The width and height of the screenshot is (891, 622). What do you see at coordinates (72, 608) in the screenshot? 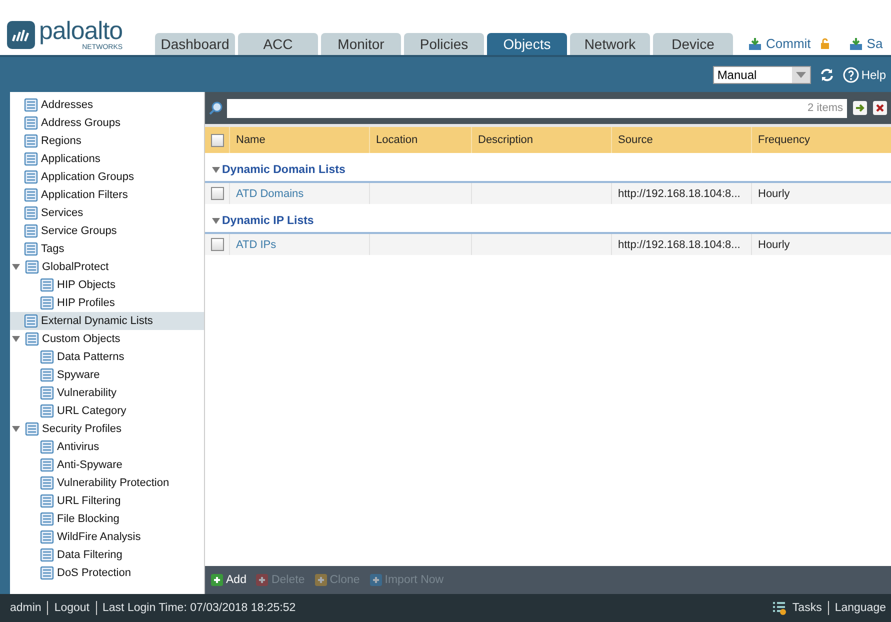
I see `logout-link: Logout` at bounding box center [72, 608].